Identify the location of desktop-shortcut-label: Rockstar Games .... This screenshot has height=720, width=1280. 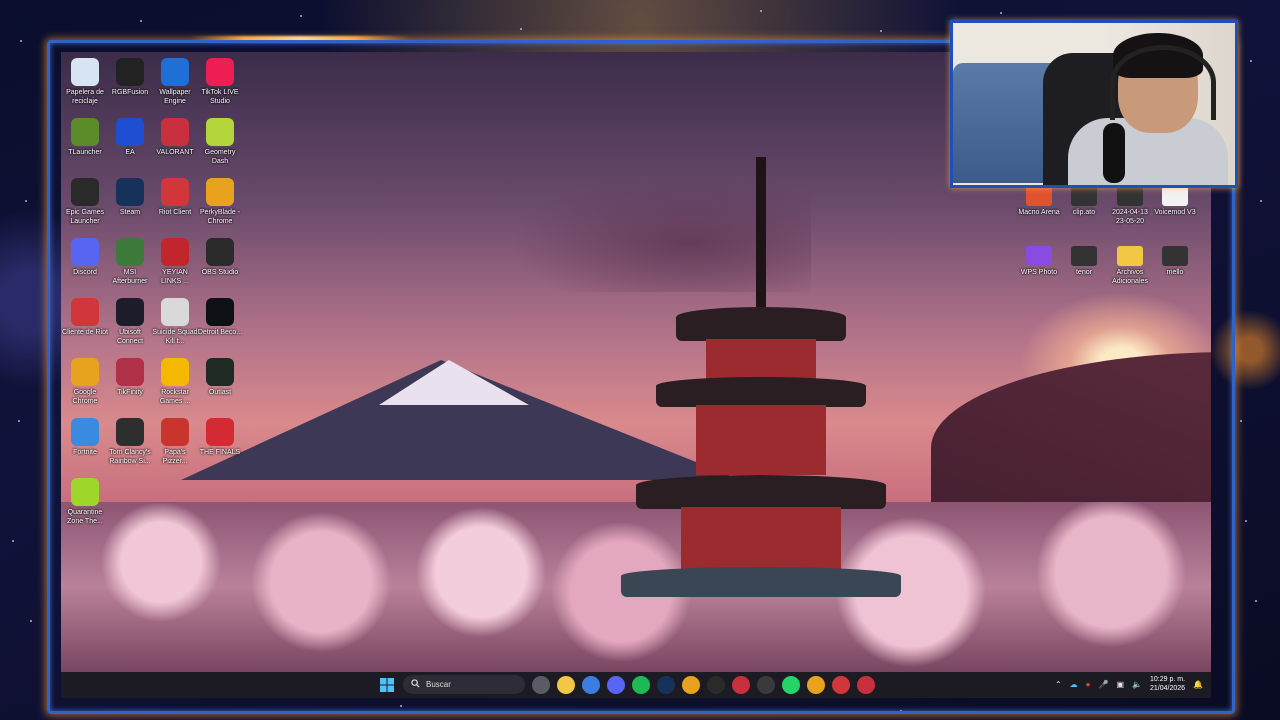
(175, 397).